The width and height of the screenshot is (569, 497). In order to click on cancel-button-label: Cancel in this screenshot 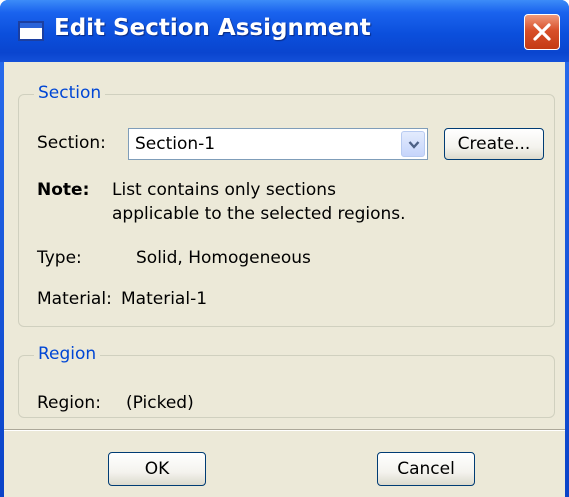, I will do `click(426, 469)`.